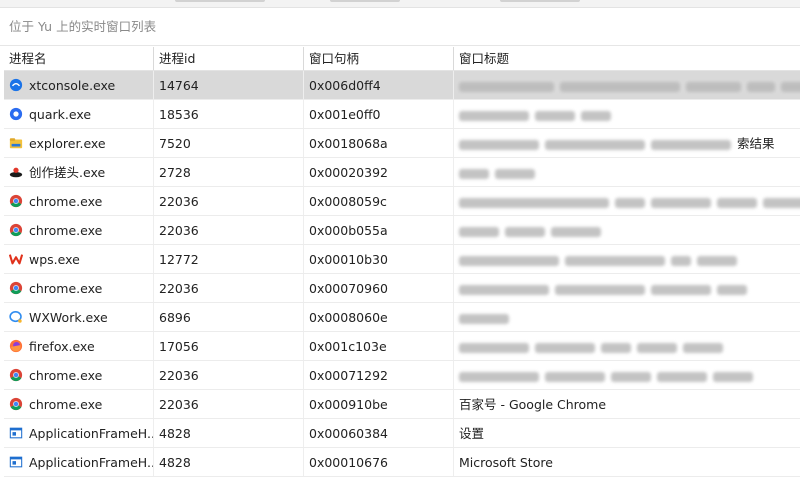 The height and width of the screenshot is (481, 800). Describe the element at coordinates (16, 85) in the screenshot. I see `xtconsole-app-icon` at that location.